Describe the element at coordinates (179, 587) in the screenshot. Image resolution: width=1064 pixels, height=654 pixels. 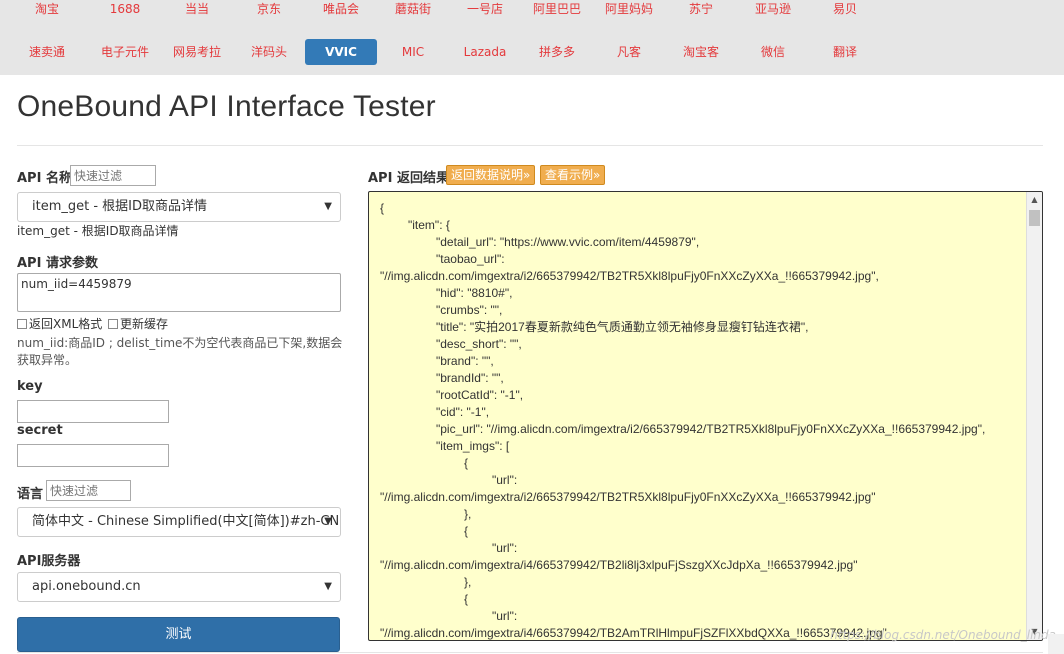
I see `server-select: api.onebound.cn ▼` at that location.